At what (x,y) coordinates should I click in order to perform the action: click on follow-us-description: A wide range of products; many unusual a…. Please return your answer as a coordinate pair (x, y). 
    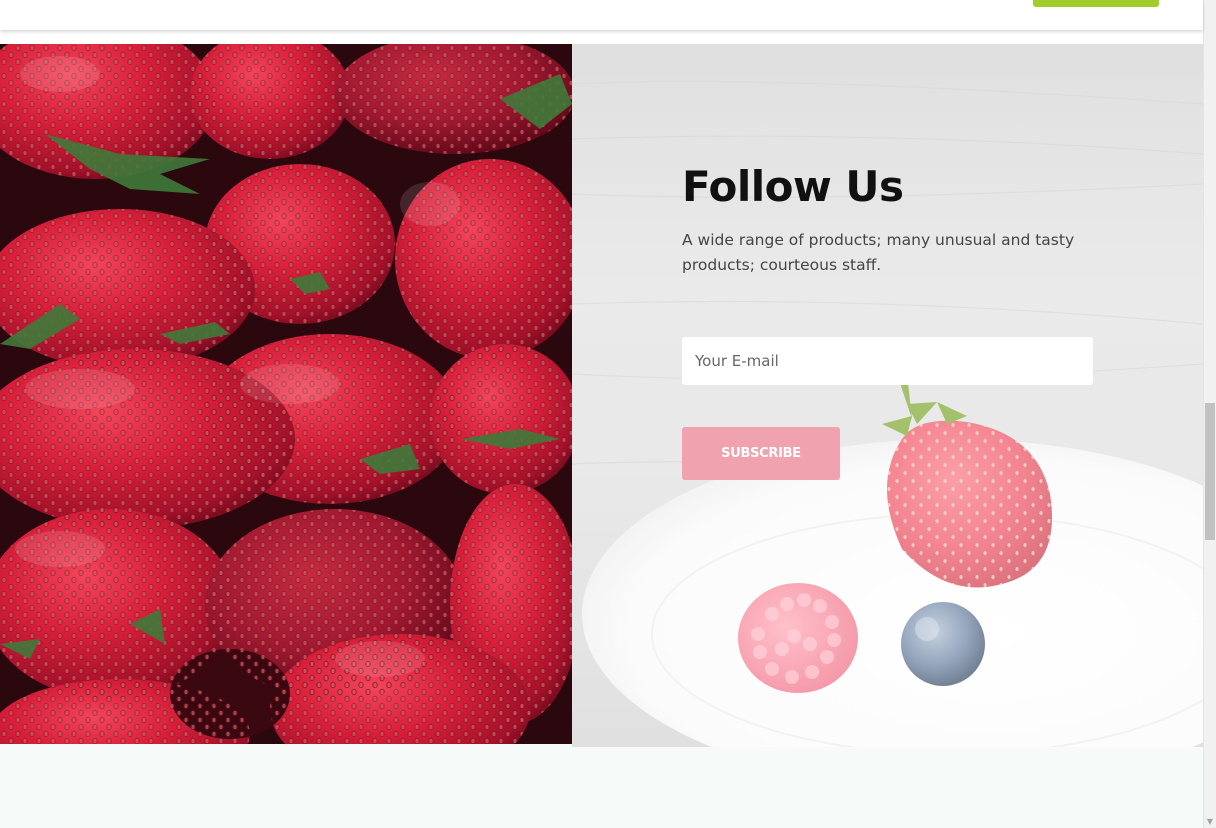
    Looking at the image, I should click on (878, 252).